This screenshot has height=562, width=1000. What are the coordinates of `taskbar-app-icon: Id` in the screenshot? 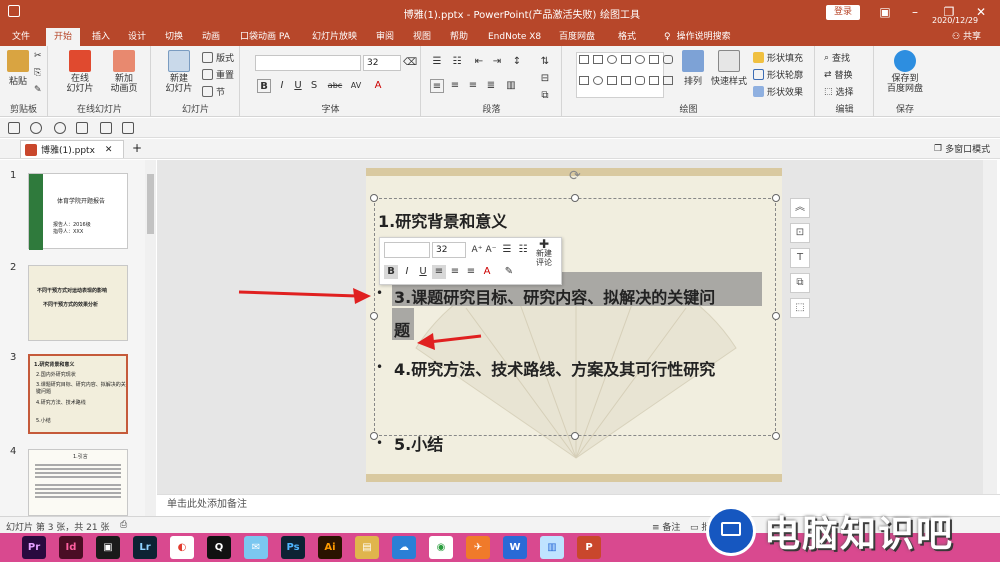 It's located at (71, 547).